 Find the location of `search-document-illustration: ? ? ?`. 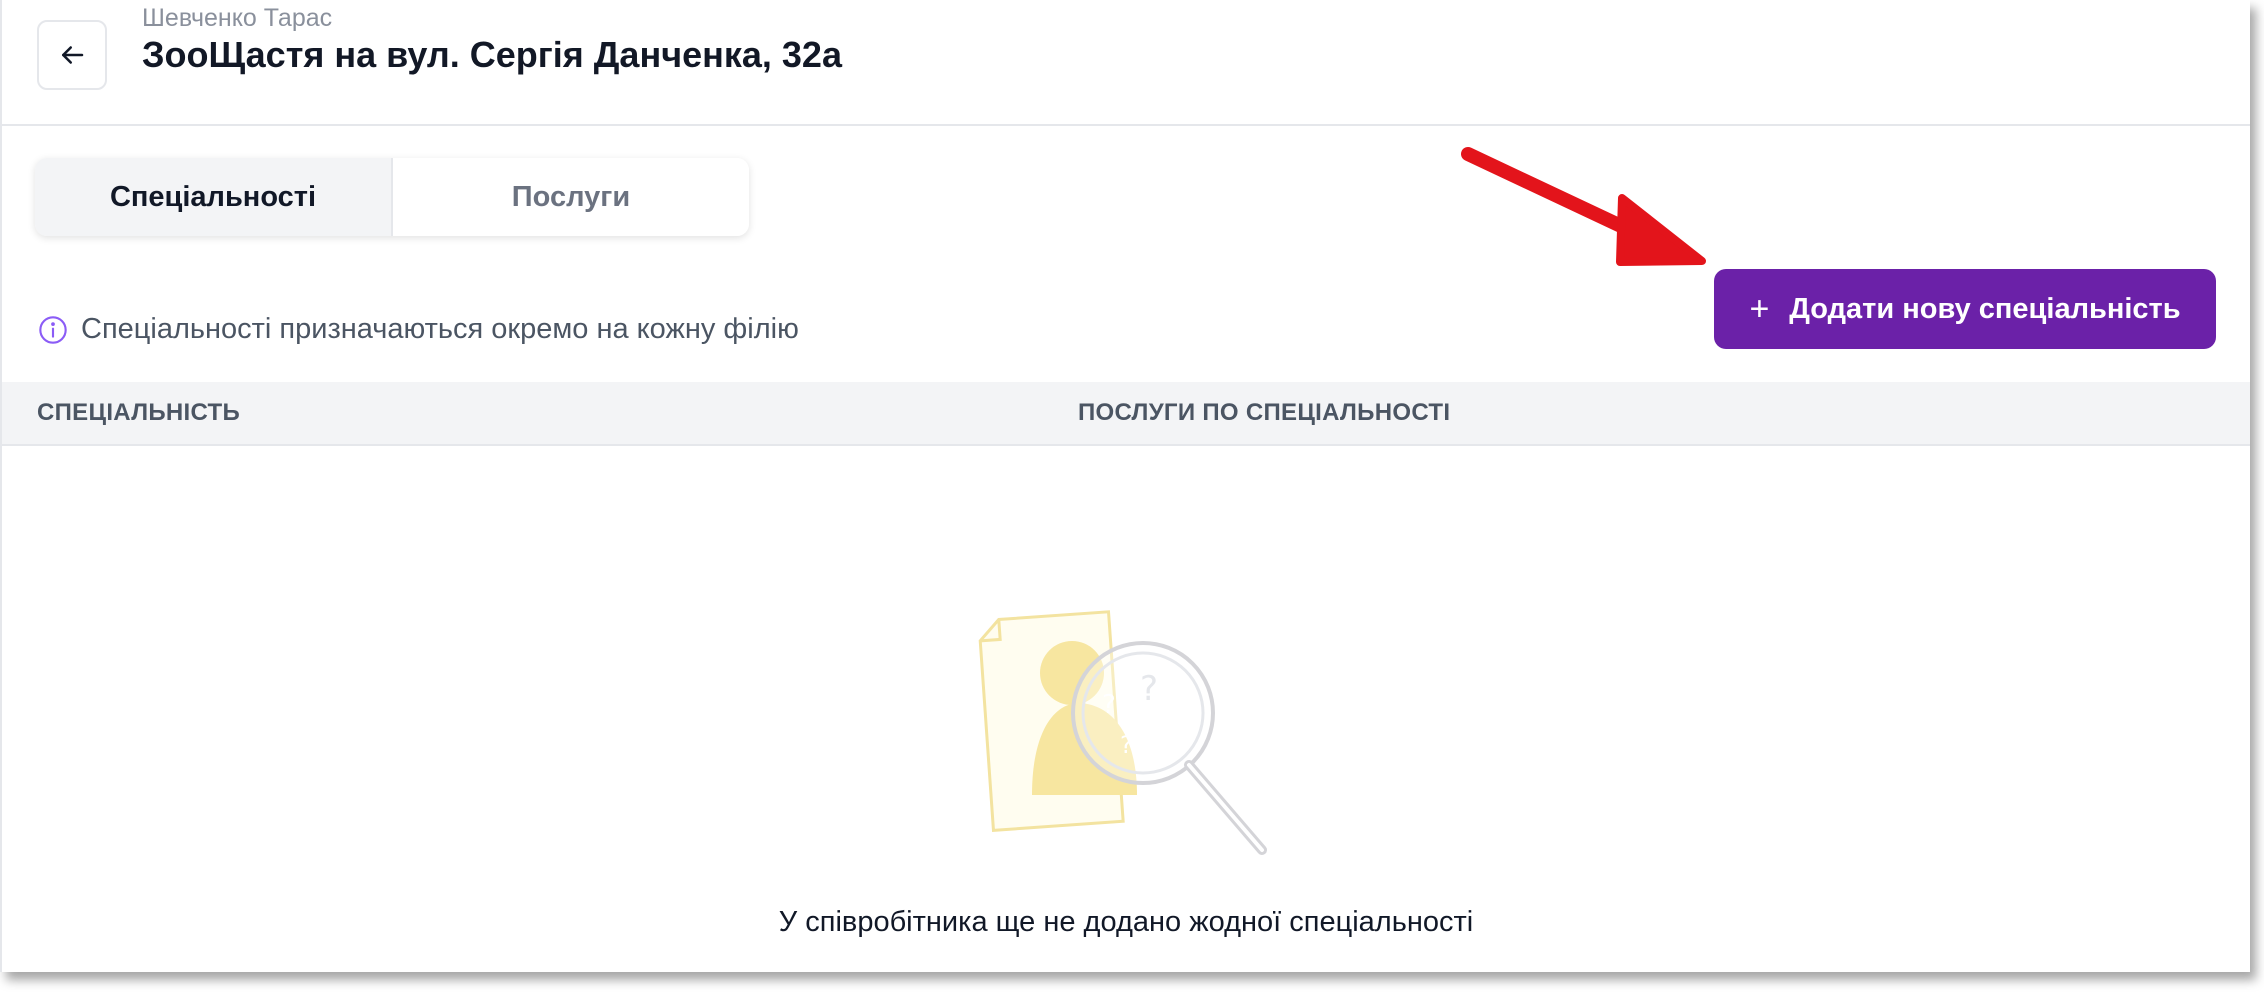

search-document-illustration: ? ? ? is located at coordinates (1127, 732).